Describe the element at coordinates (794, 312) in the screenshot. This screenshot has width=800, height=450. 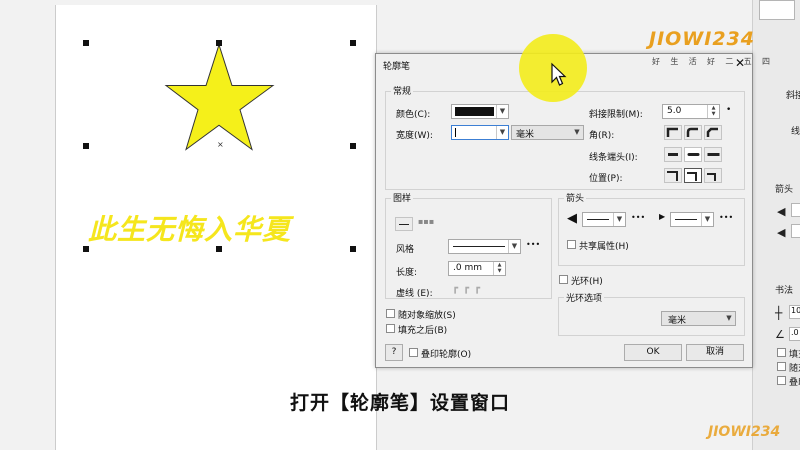
I see `docker-stretch-field: 10` at that location.